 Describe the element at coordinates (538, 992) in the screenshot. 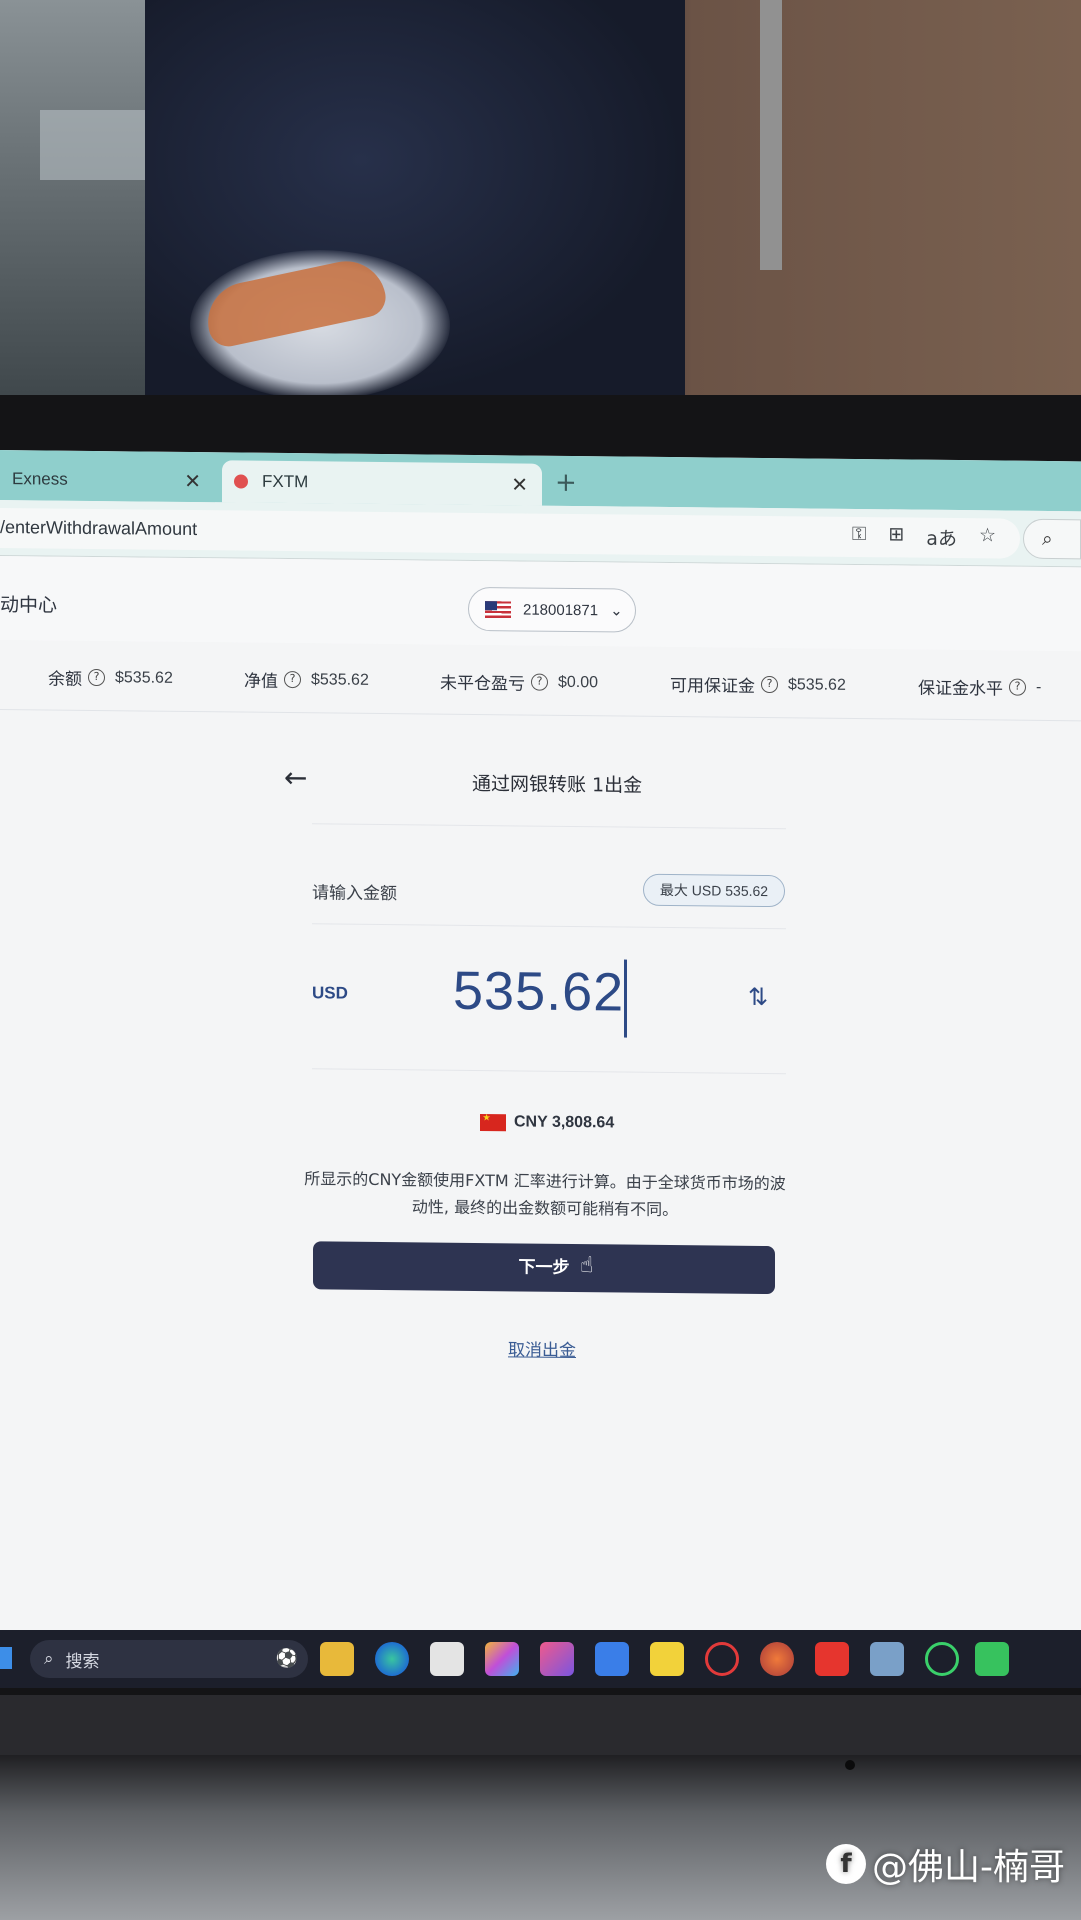

I see `amount-input: 535.62` at that location.